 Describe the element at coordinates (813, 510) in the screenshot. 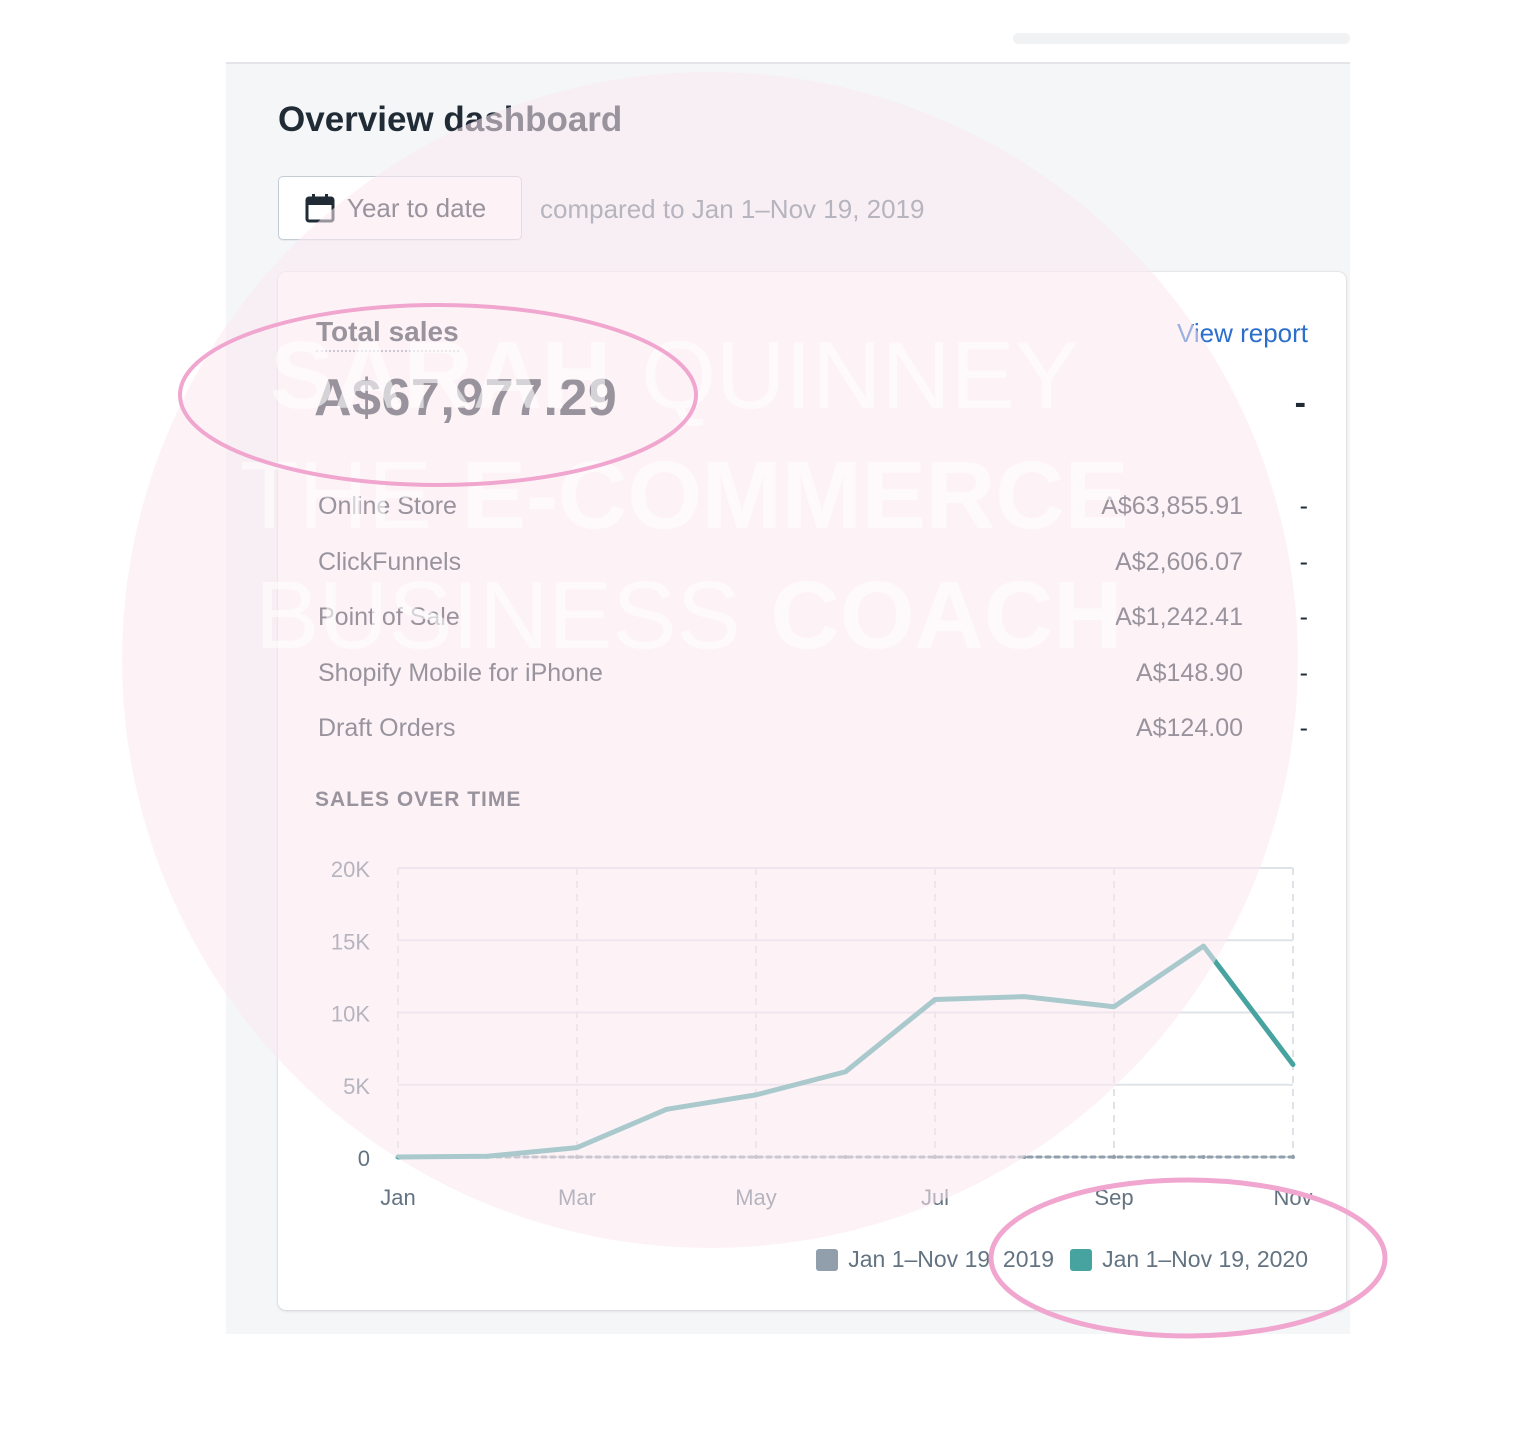

I see `breakdown-row-online-store: Online Store A$63,855.91 -` at that location.